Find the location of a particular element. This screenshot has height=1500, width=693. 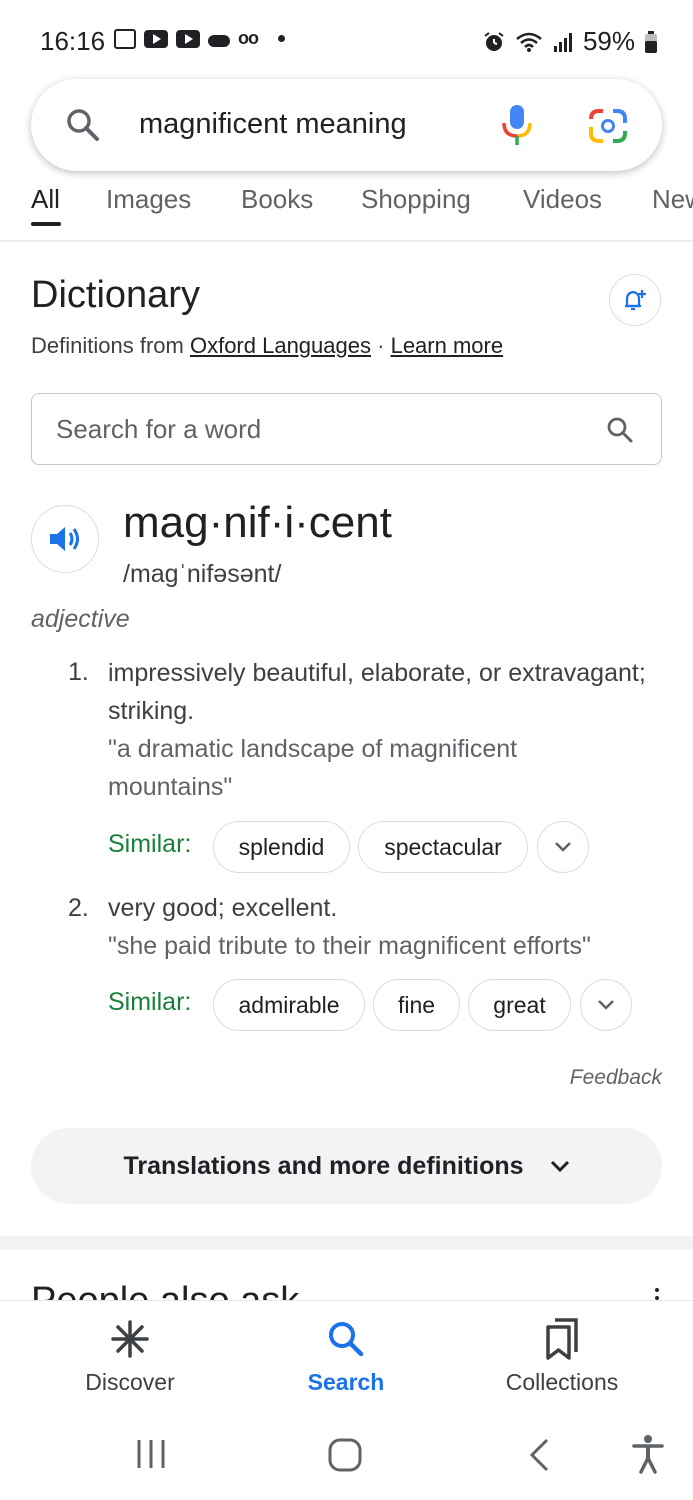

system-navigation-bar is located at coordinates (346, 1455).